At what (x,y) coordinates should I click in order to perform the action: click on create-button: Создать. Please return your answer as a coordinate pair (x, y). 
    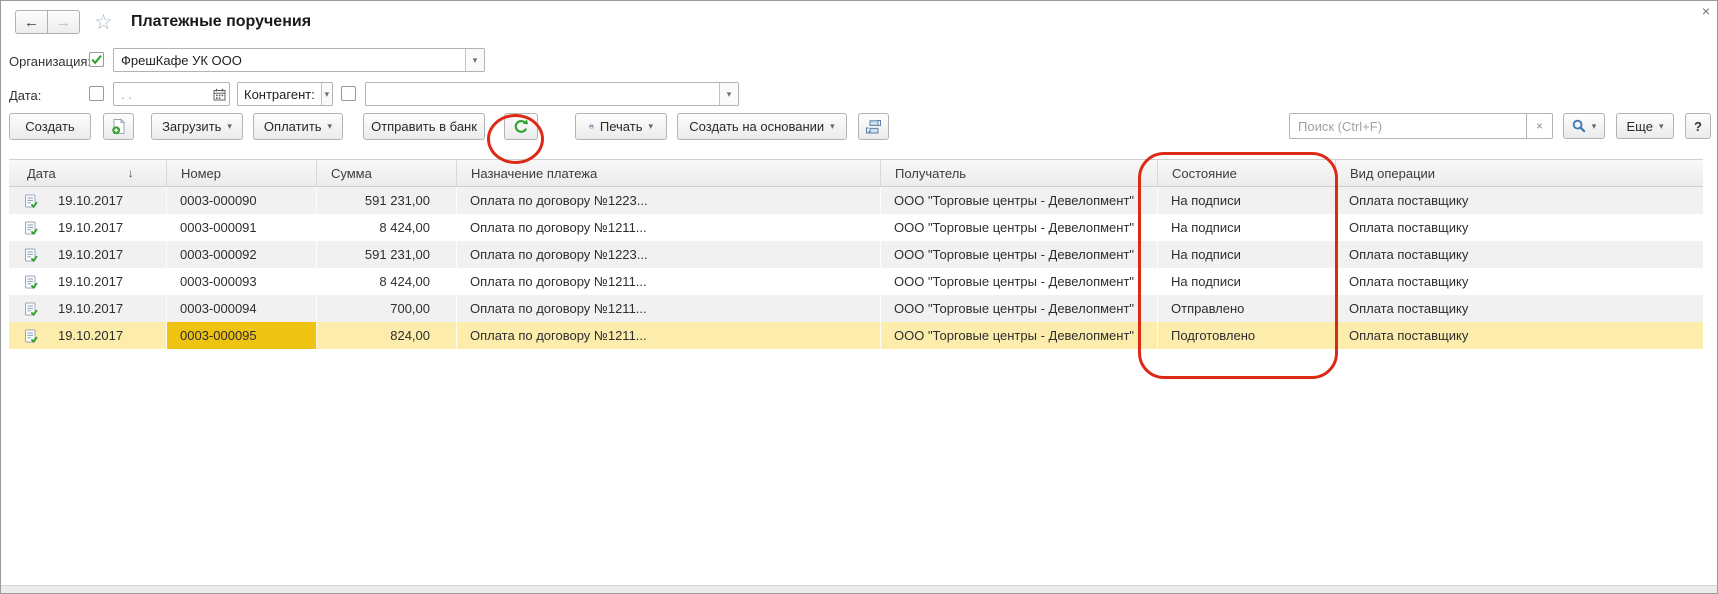
    Looking at the image, I should click on (50, 126).